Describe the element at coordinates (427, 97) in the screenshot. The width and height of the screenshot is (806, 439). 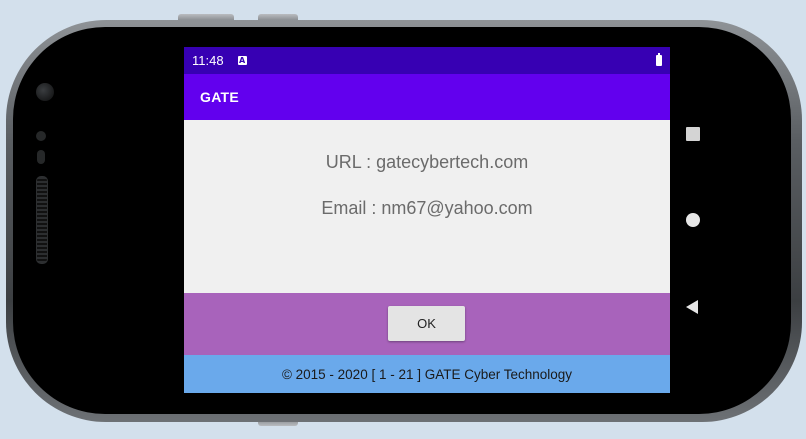
I see `app-bar: GATE` at that location.